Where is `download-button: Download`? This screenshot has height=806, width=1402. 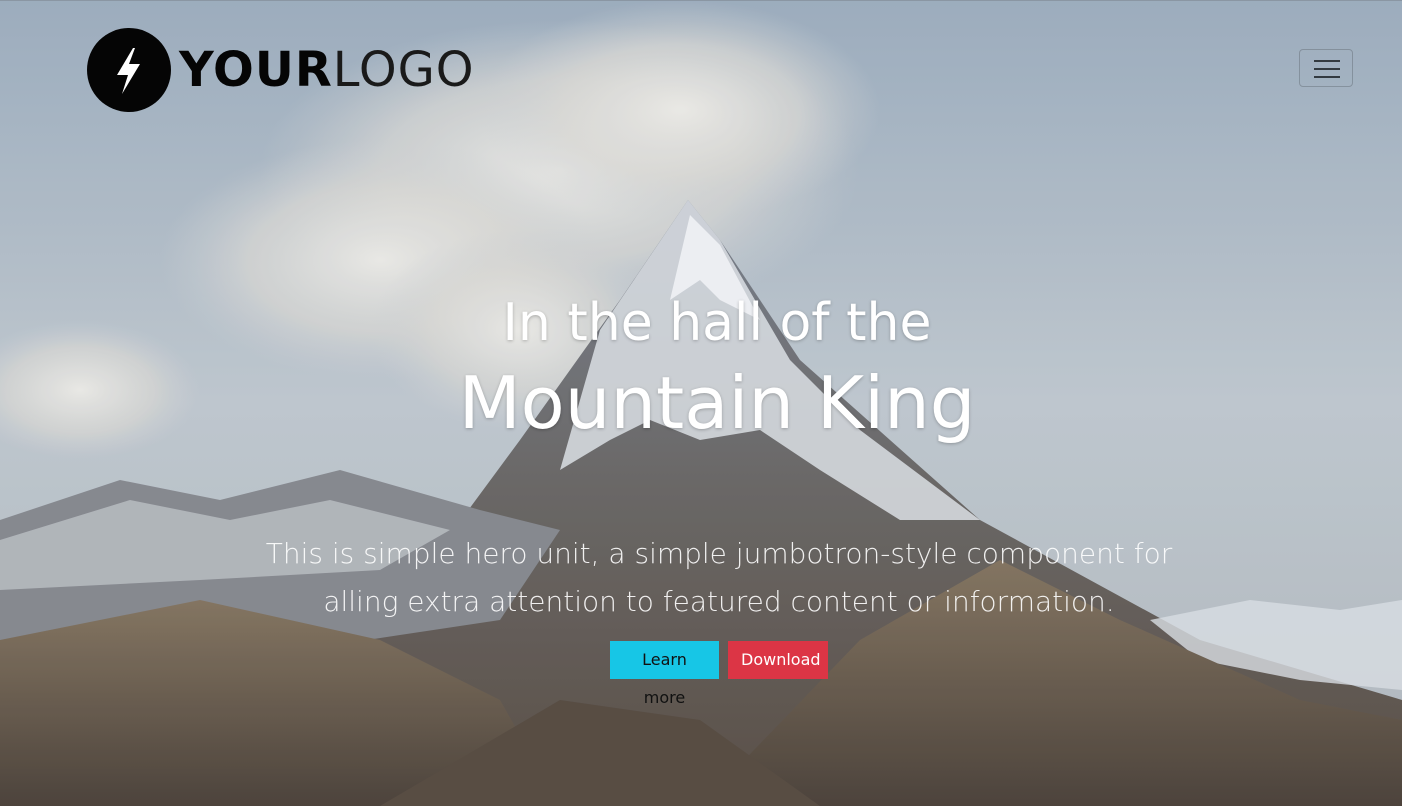
download-button: Download is located at coordinates (778, 660).